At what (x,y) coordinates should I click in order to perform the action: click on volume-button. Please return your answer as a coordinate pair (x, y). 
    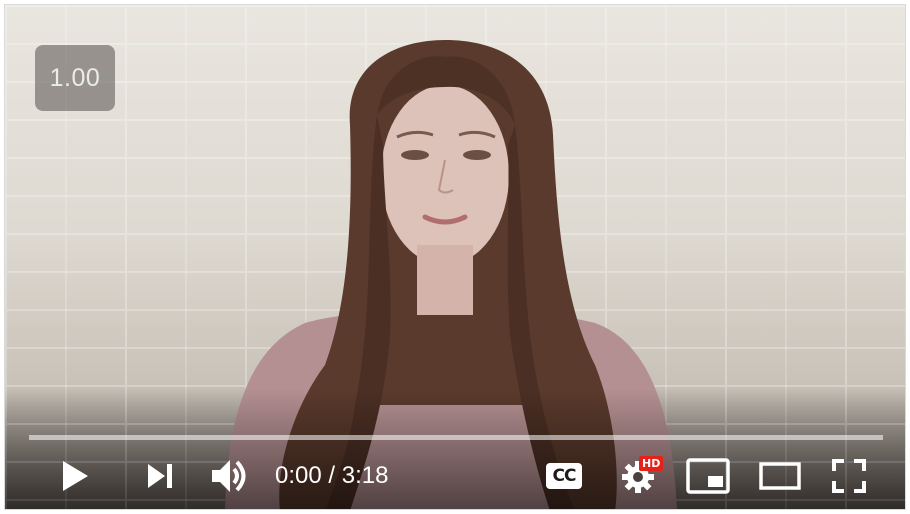
    Looking at the image, I should click on (230, 476).